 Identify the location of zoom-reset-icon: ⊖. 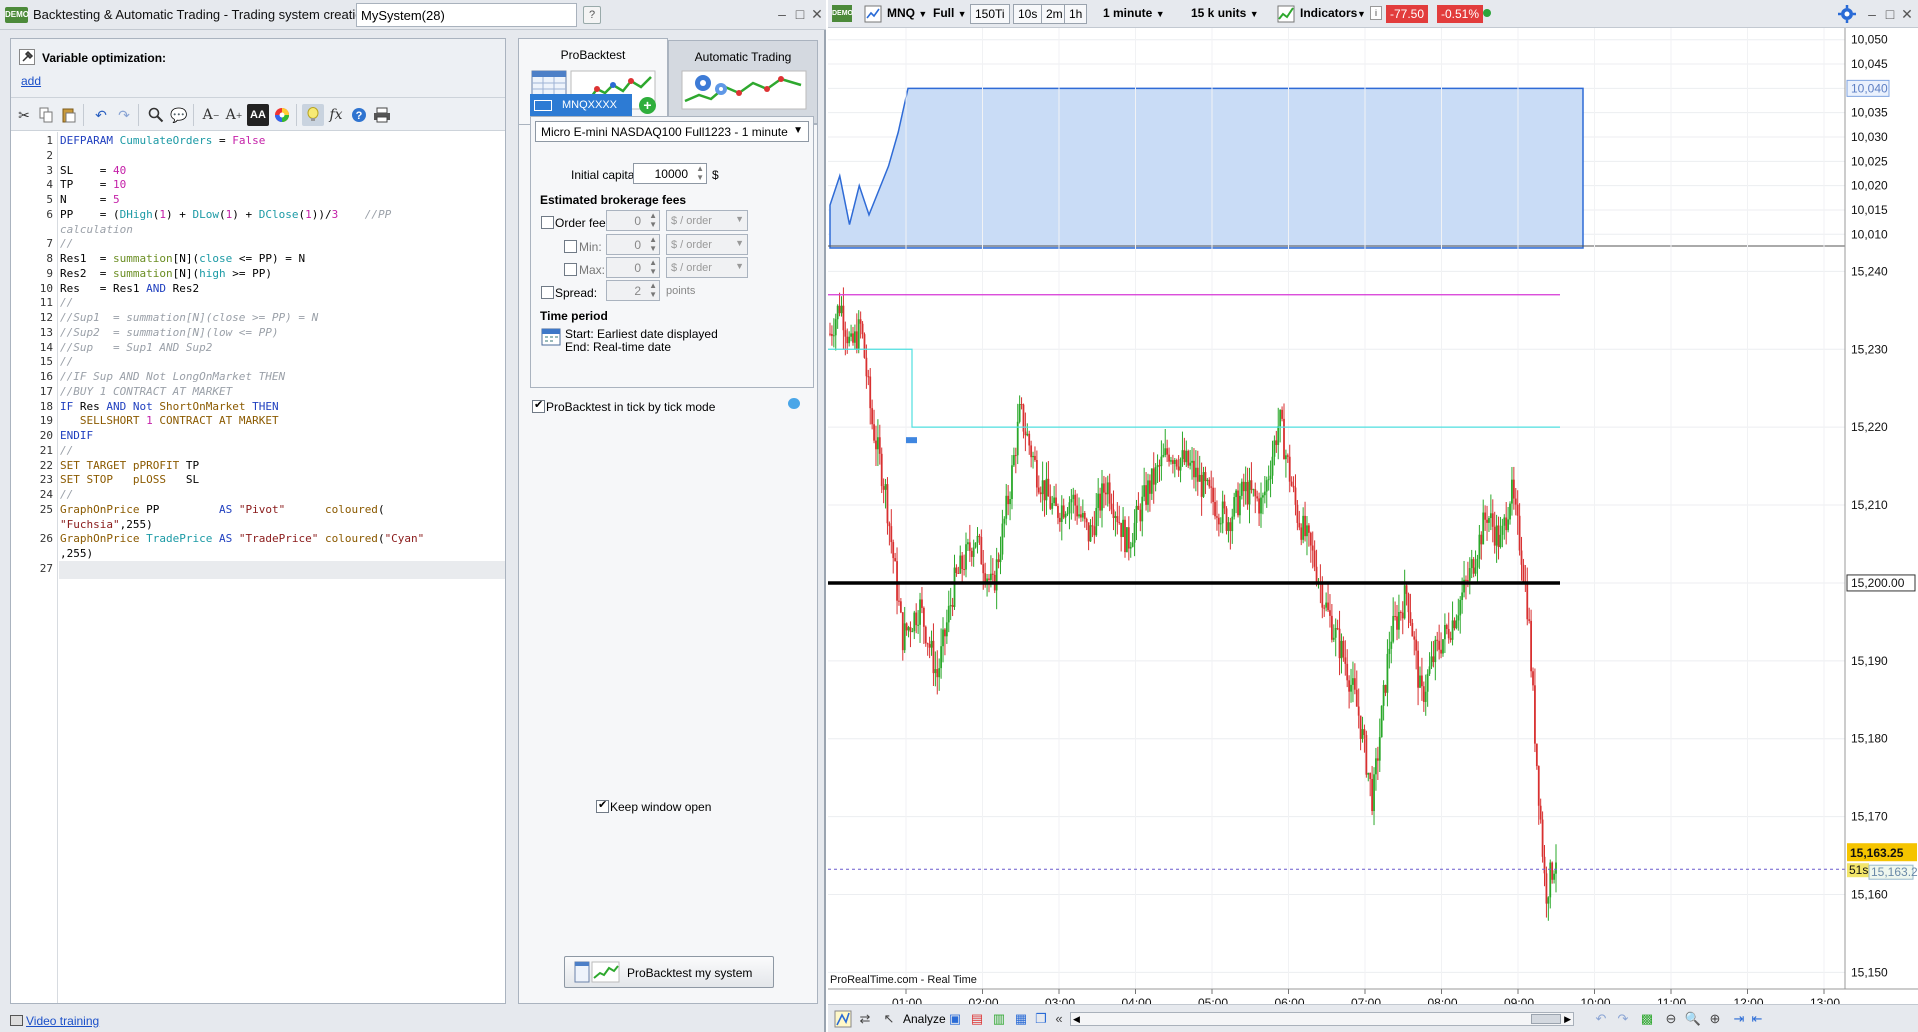
(1671, 1019).